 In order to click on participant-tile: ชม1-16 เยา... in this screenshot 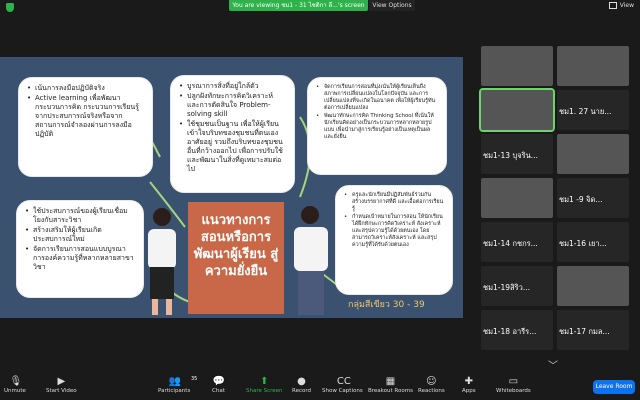, I will do `click(593, 242)`.